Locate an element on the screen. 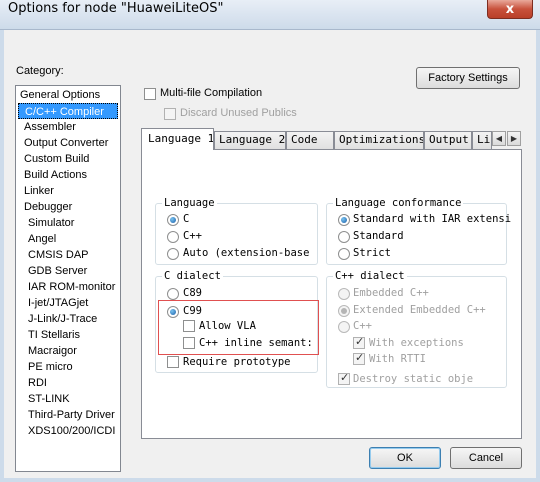  category-item: Angel is located at coordinates (37, 239).